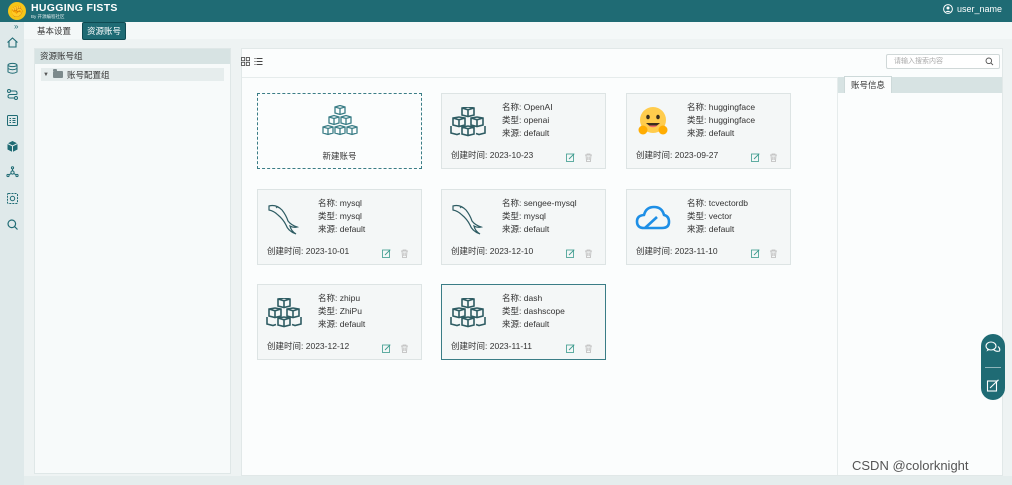  Describe the element at coordinates (132, 74) in the screenshot. I see `tree-item-account-config-group: ▼ 账号配置组` at that location.